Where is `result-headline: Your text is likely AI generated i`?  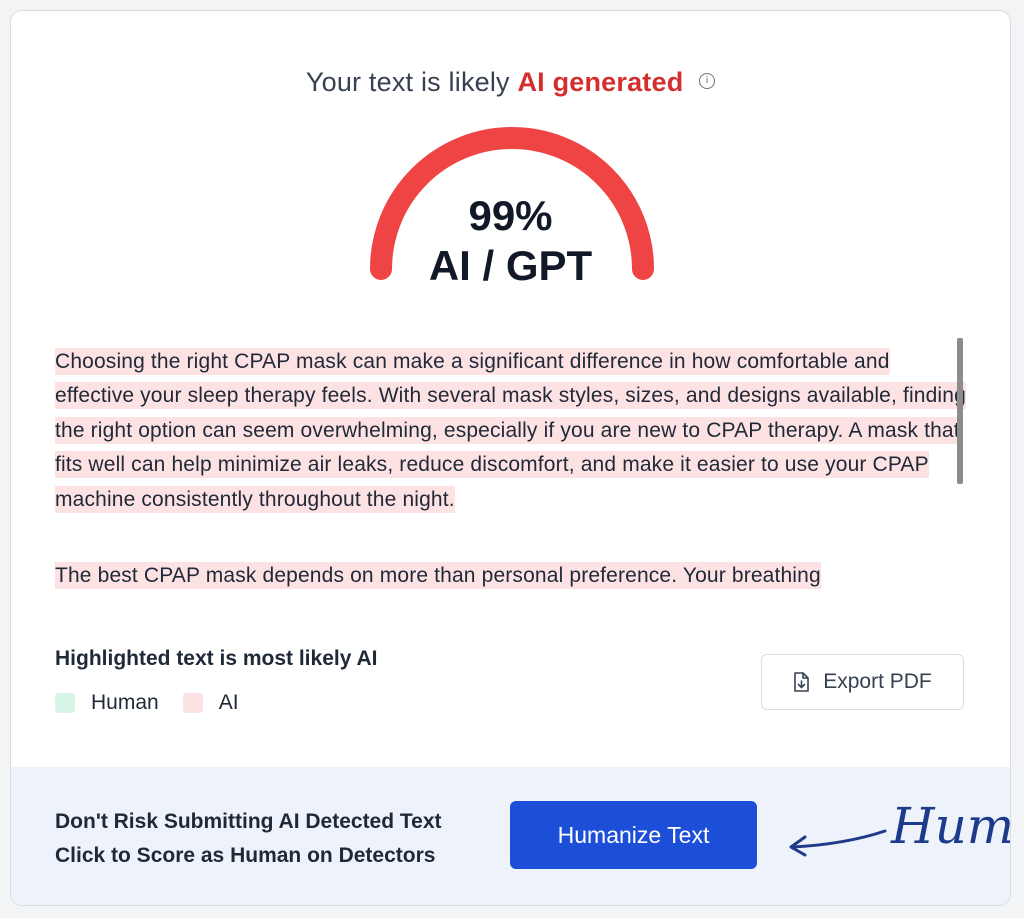 result-headline: Your text is likely AI generated i is located at coordinates (510, 82).